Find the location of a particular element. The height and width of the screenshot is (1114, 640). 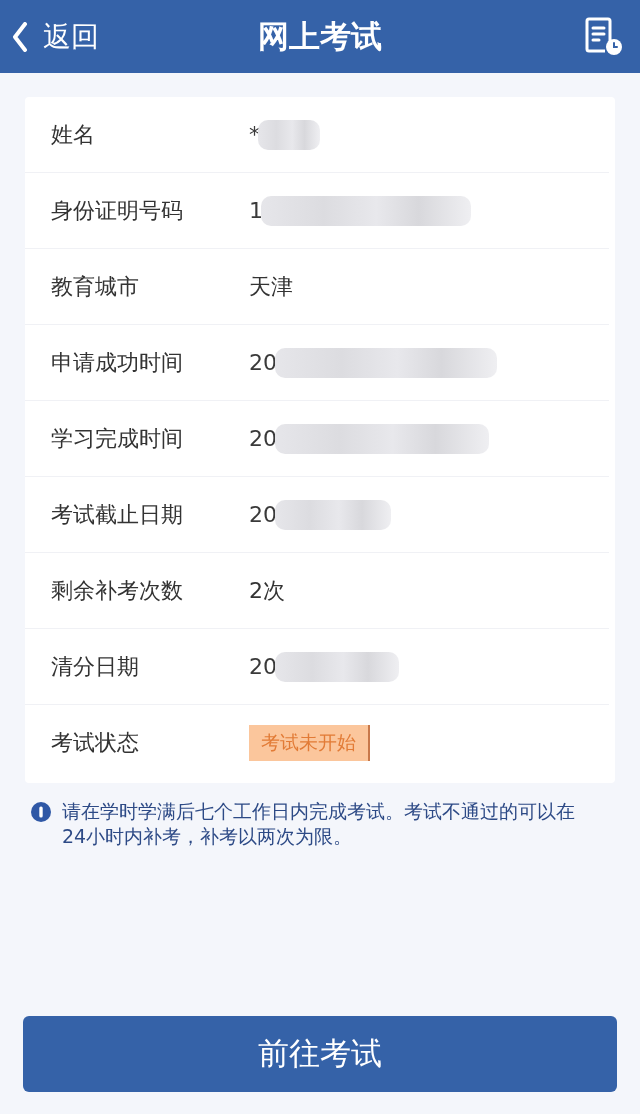

status-badge: 考试未开始 is located at coordinates (309, 743).